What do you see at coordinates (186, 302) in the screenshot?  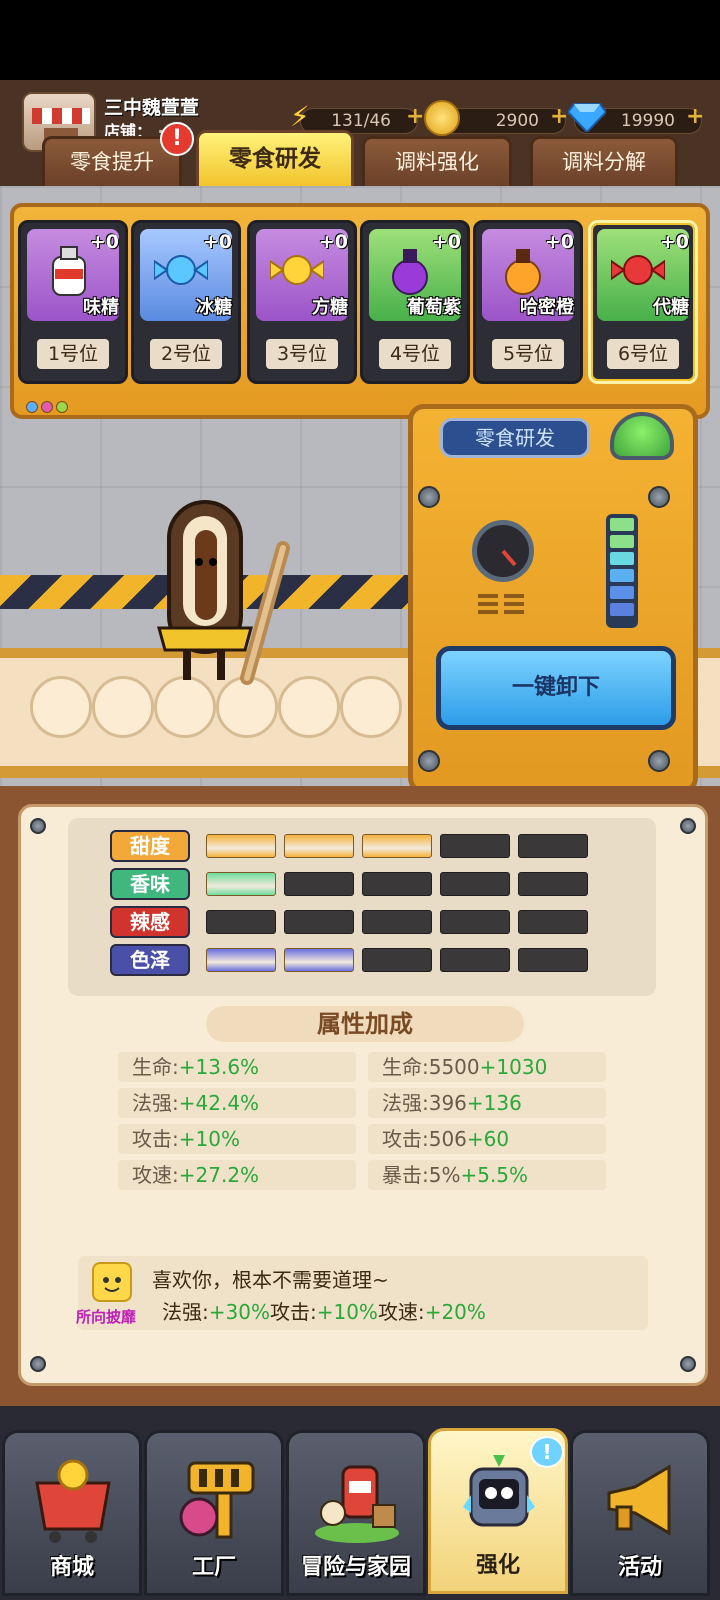 I see `seasoning-slot-2: +0 冰糖 2号位` at bounding box center [186, 302].